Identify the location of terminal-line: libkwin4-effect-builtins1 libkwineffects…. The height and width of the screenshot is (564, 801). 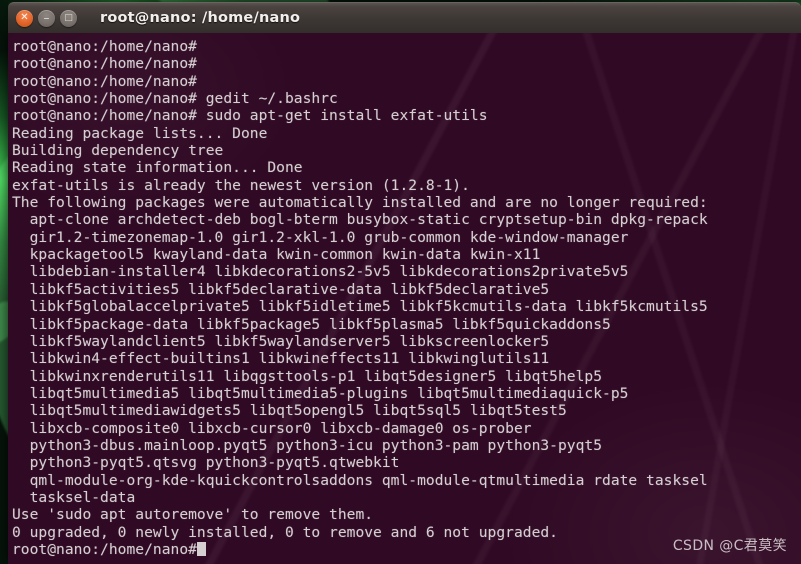
(281, 359).